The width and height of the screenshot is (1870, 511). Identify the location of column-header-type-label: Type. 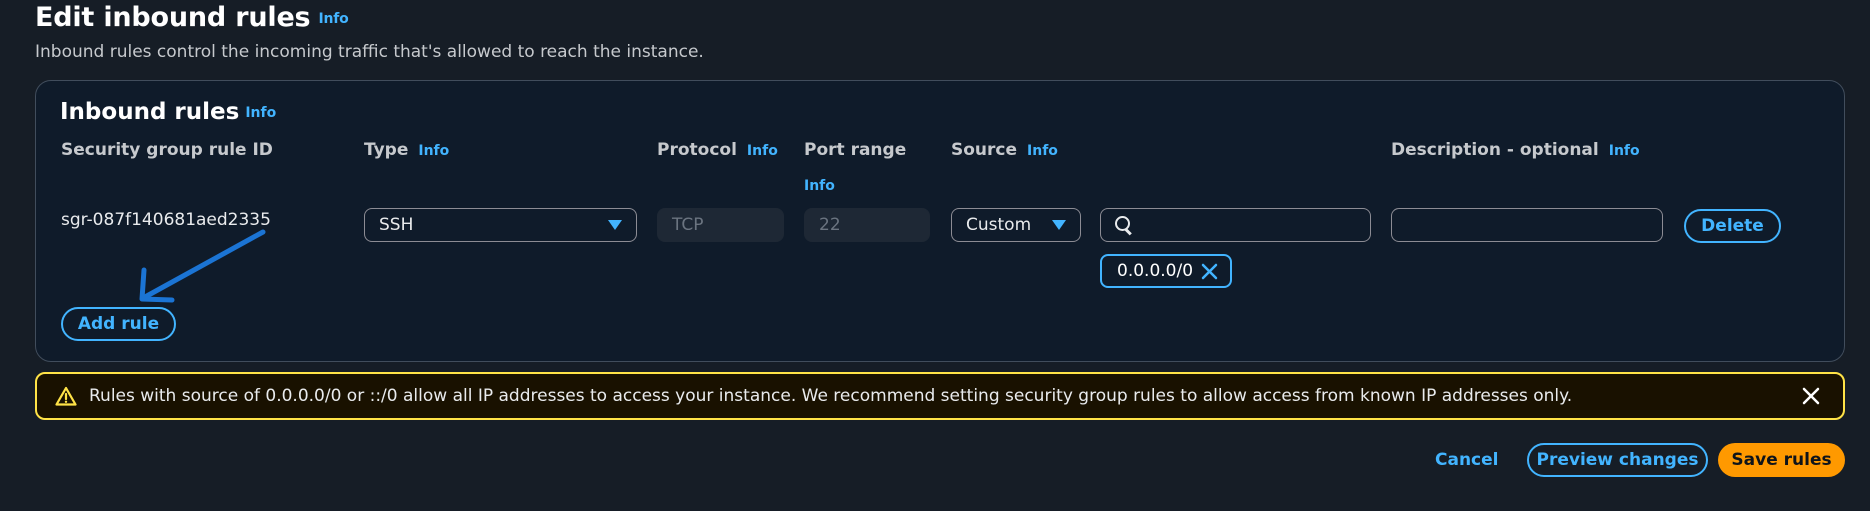
(386, 150).